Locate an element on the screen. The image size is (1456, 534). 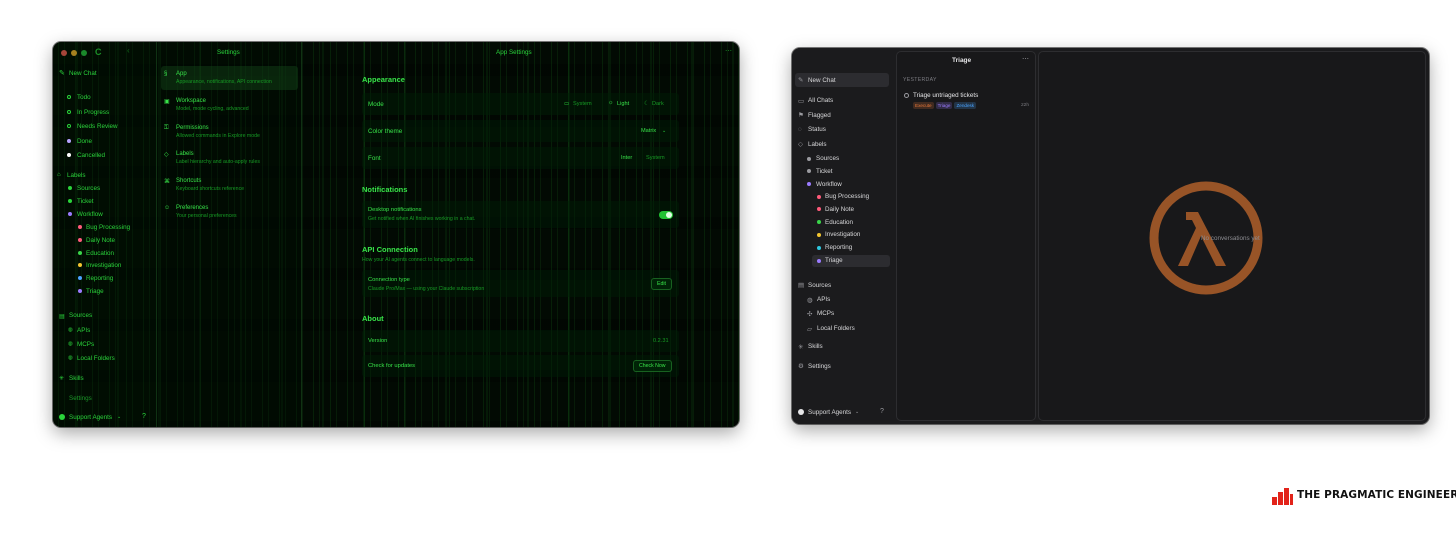
edit-button: Edit is located at coordinates (661, 284).